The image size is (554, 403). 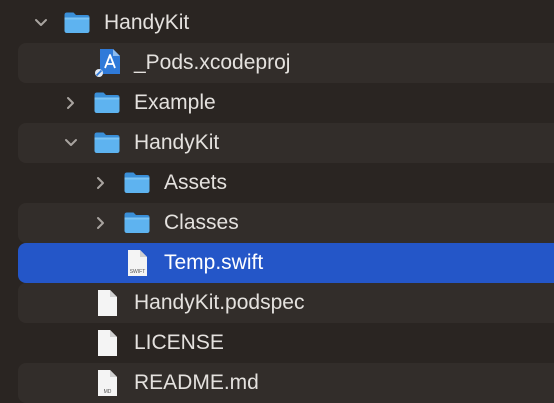 What do you see at coordinates (286, 103) in the screenshot?
I see `tree-item-example: Example` at bounding box center [286, 103].